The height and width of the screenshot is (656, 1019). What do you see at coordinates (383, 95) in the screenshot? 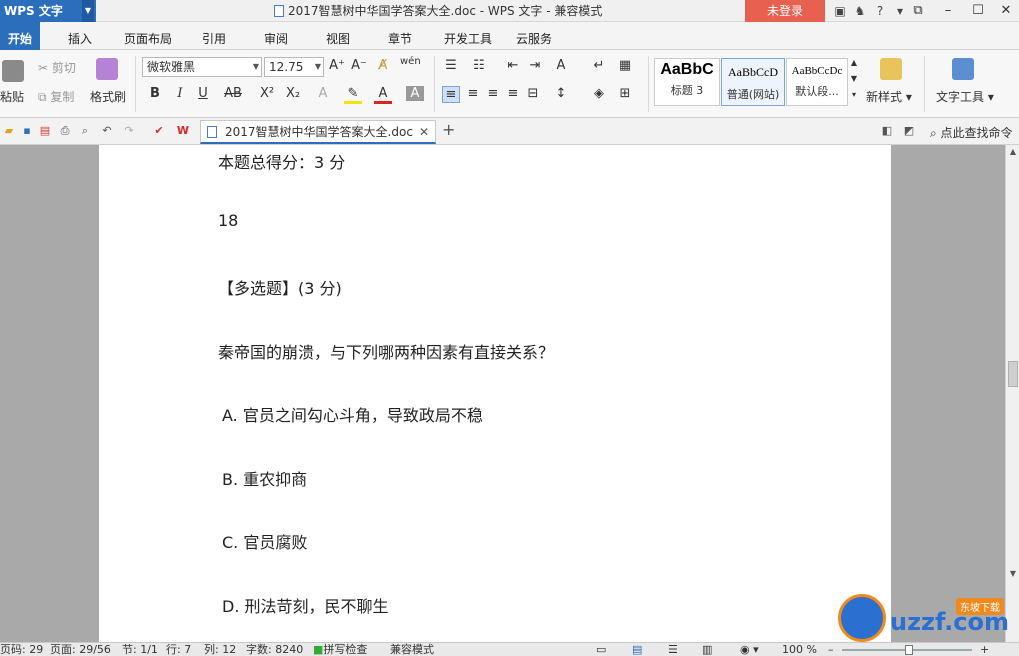
I see `font-color-icon: A` at bounding box center [383, 95].